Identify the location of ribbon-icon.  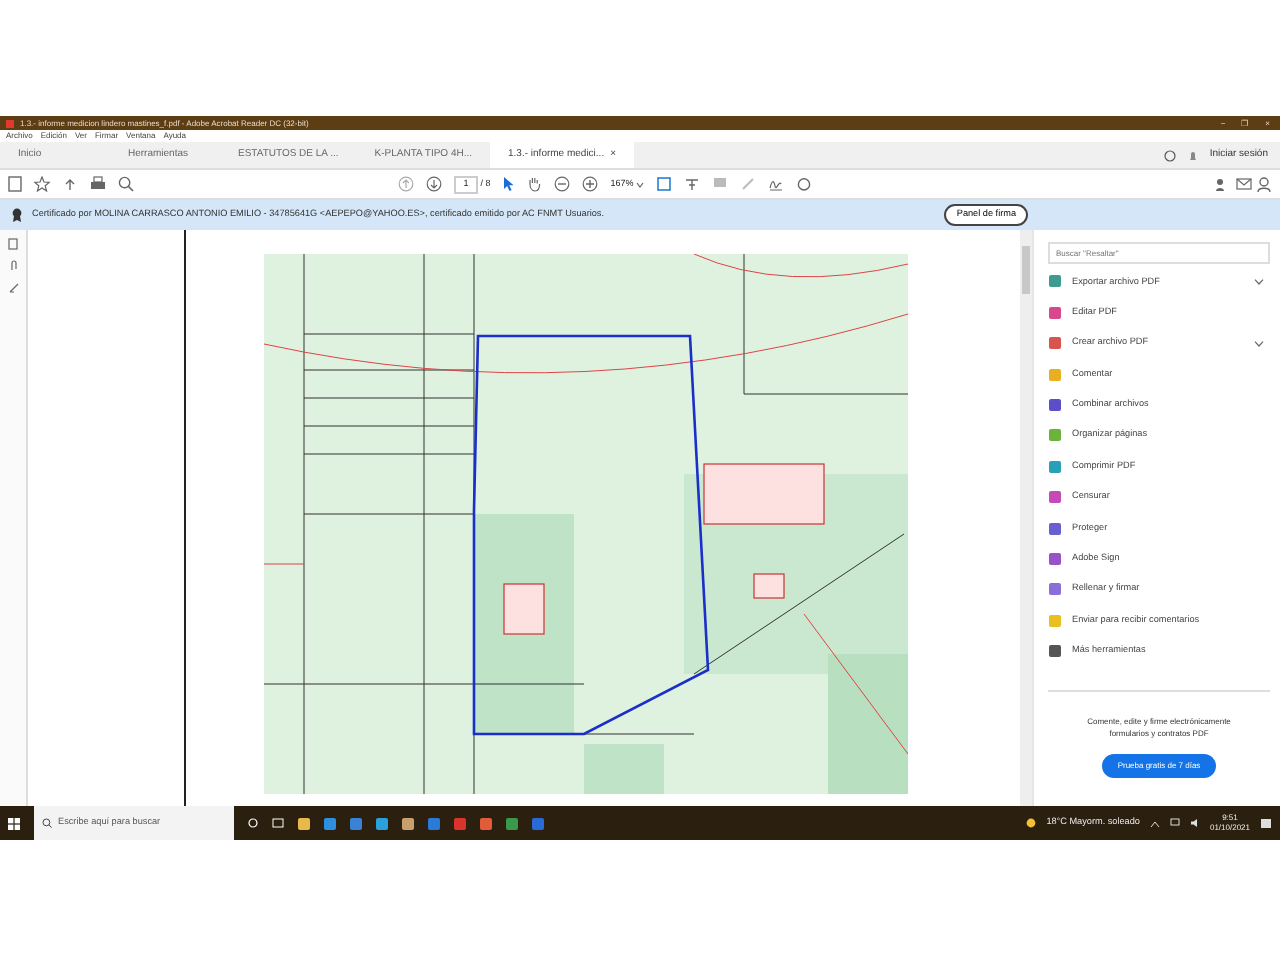
(17, 215).